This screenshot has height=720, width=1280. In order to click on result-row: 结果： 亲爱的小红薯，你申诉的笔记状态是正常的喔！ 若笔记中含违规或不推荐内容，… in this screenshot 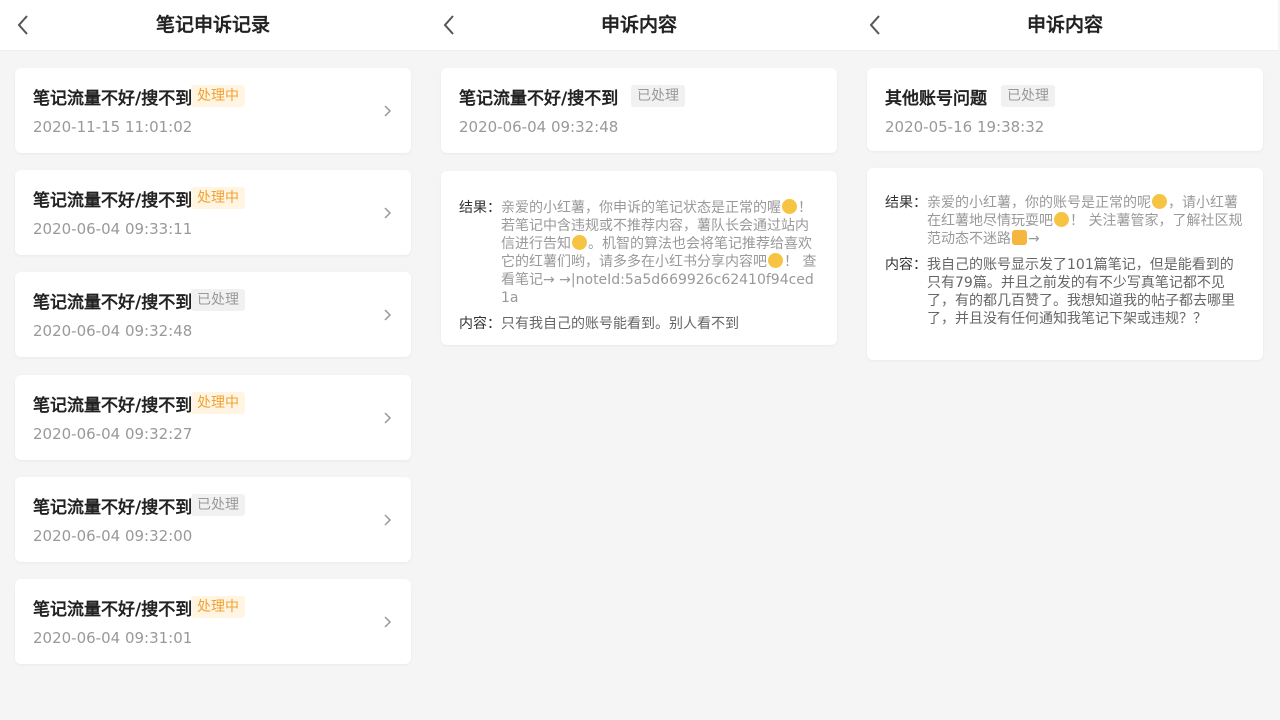, I will do `click(640, 253)`.